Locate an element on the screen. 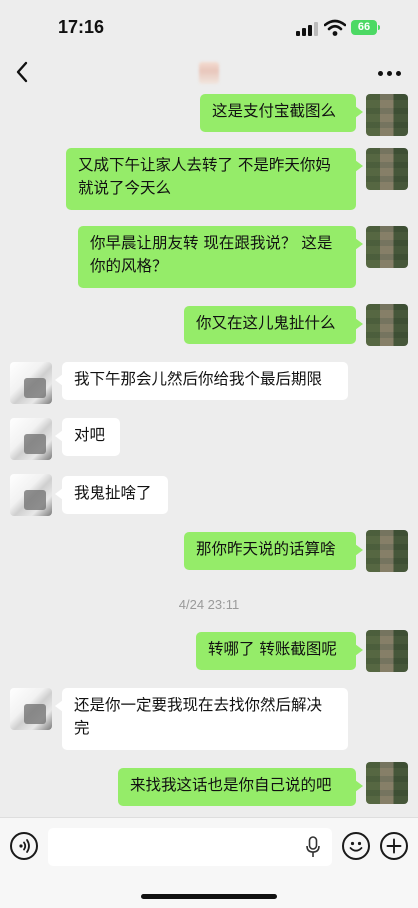 The height and width of the screenshot is (908, 418). message-bubble-incoming: 我下午那会儿然后你给我个最后期限 is located at coordinates (201, 381).